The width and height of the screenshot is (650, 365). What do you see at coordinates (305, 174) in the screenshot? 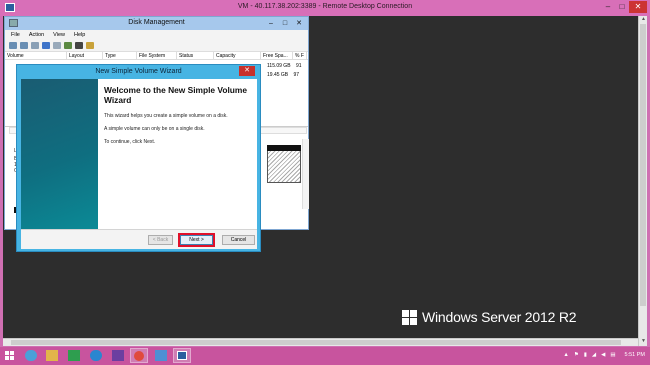
I see `disk-map-vscroll` at bounding box center [305, 174].